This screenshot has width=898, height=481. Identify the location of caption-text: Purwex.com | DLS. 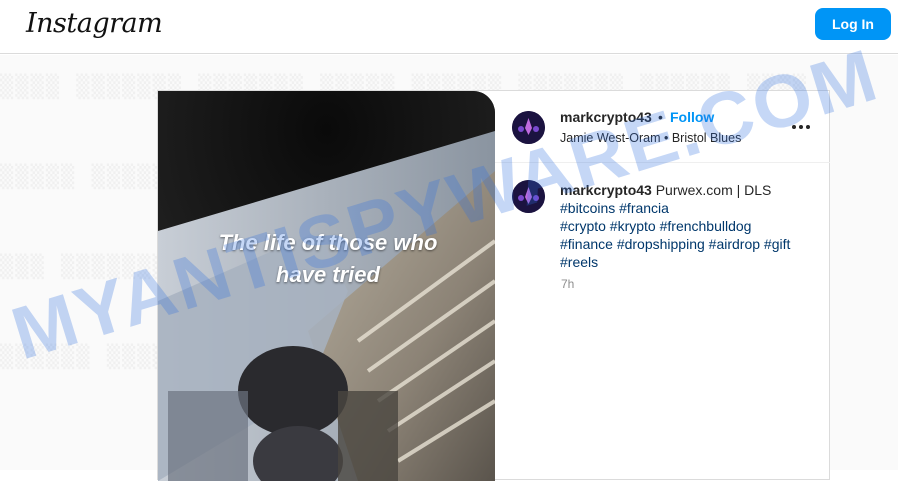
(713, 190).